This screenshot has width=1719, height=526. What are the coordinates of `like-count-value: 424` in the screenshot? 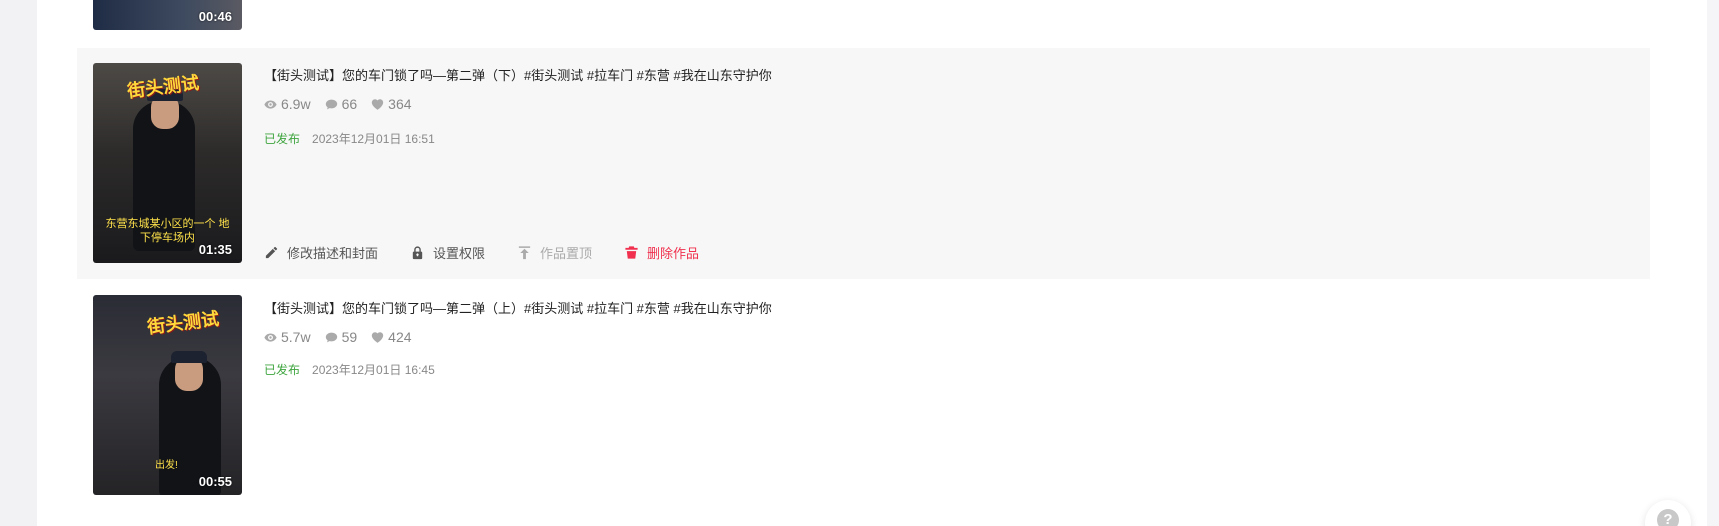 It's located at (400, 337).